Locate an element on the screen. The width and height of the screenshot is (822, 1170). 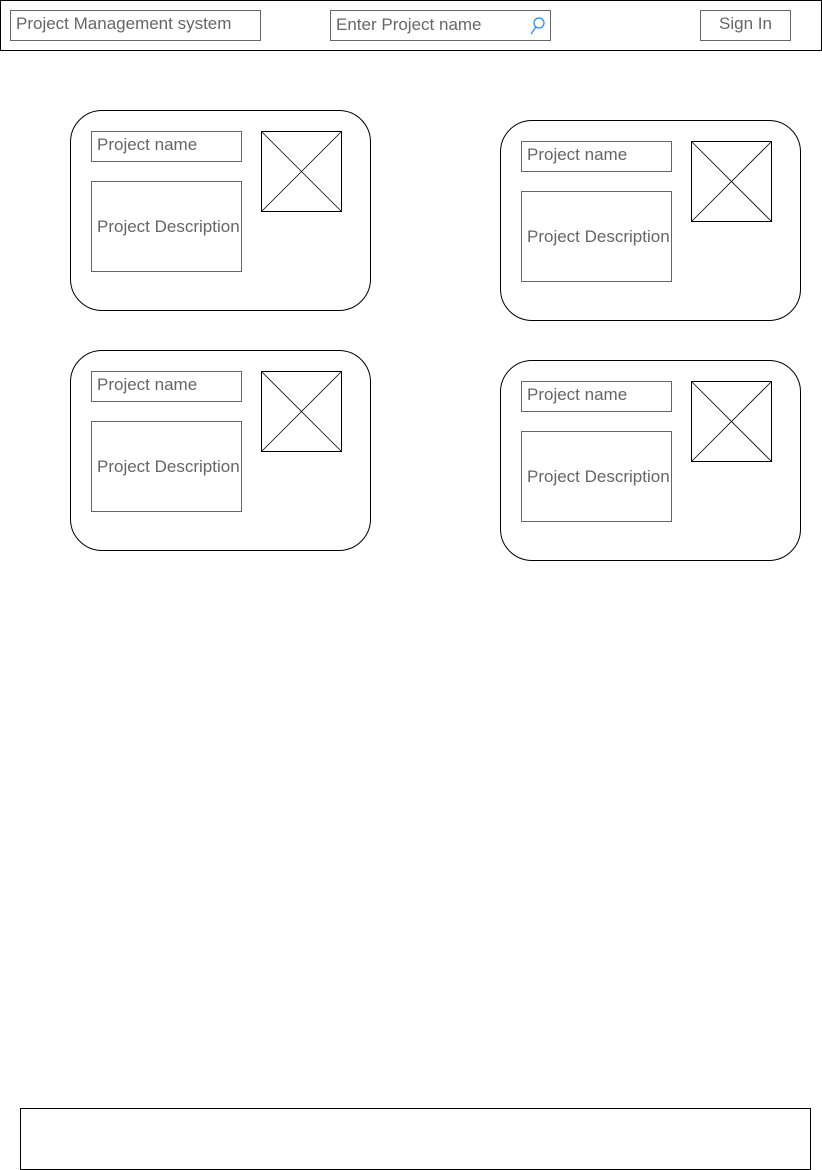
footer is located at coordinates (415, 1139).